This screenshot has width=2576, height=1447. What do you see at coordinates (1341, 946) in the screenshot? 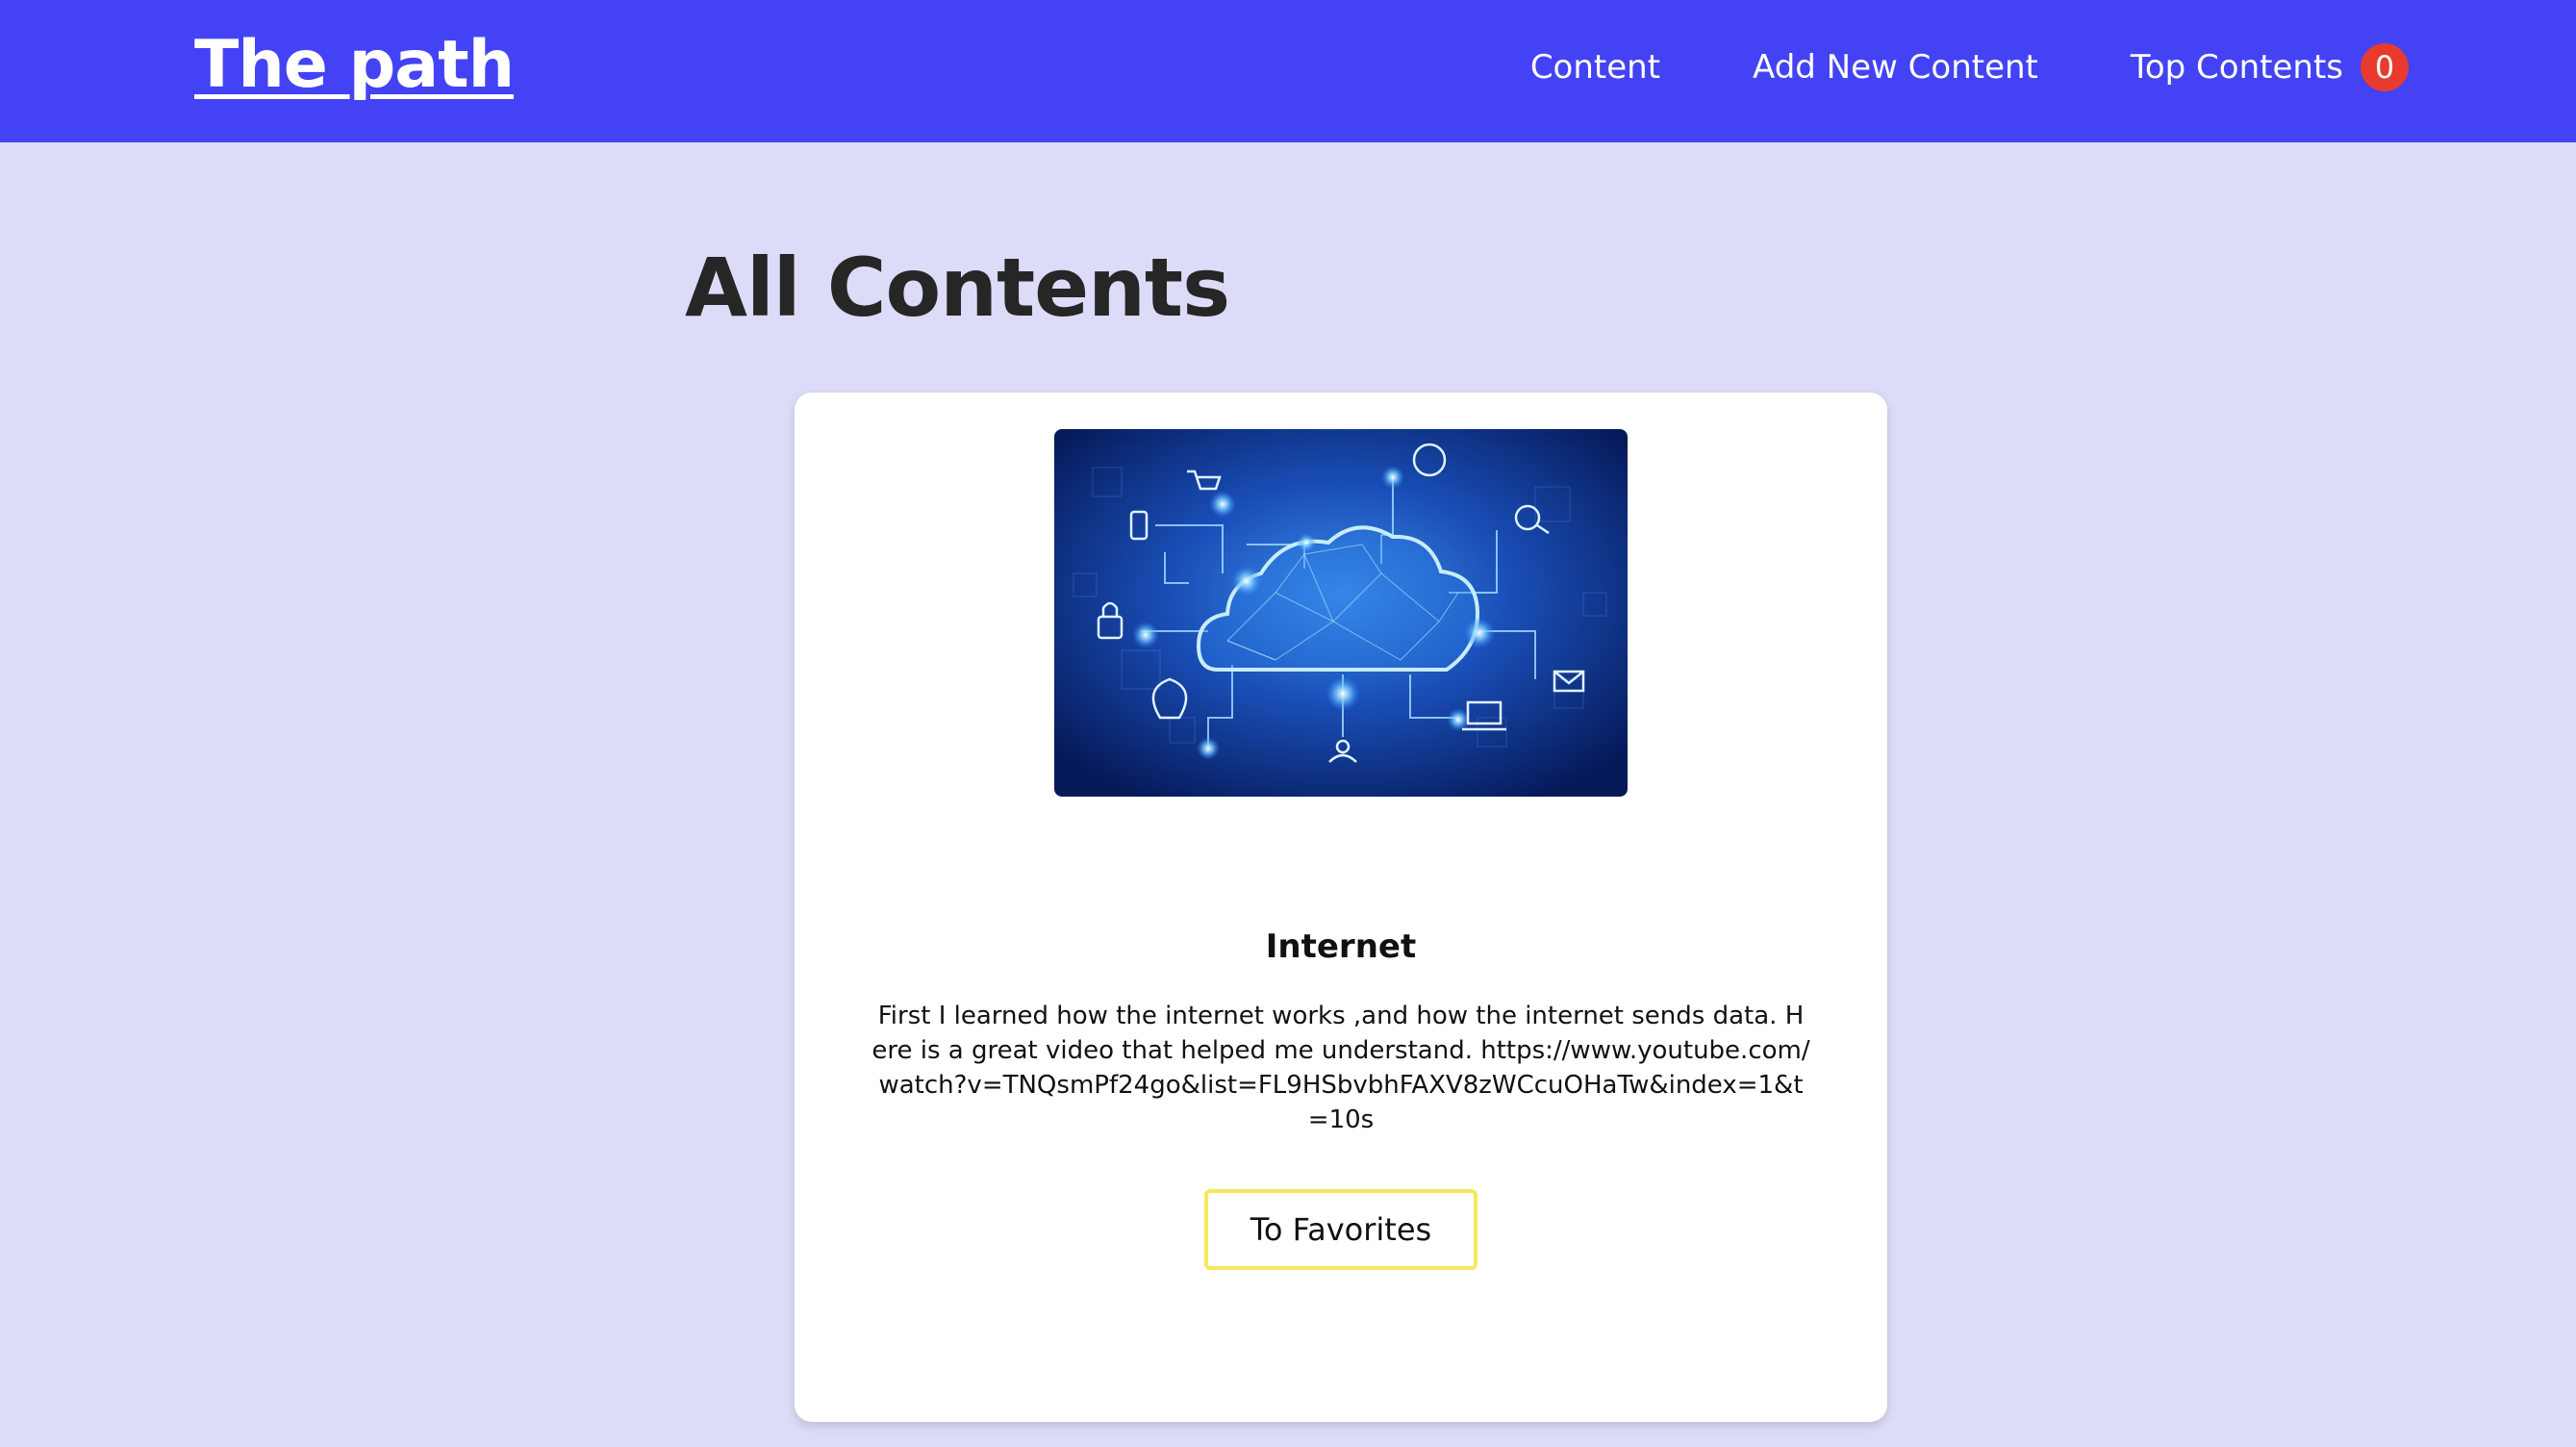
I see `card-title: Internet` at bounding box center [1341, 946].